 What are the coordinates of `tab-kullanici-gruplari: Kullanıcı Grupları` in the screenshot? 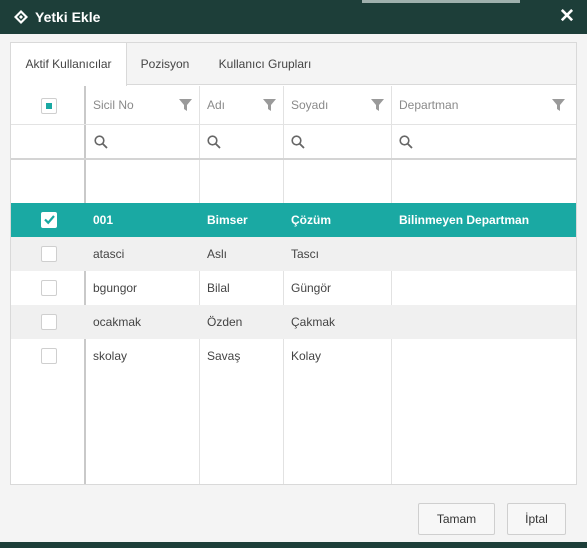 It's located at (265, 64).